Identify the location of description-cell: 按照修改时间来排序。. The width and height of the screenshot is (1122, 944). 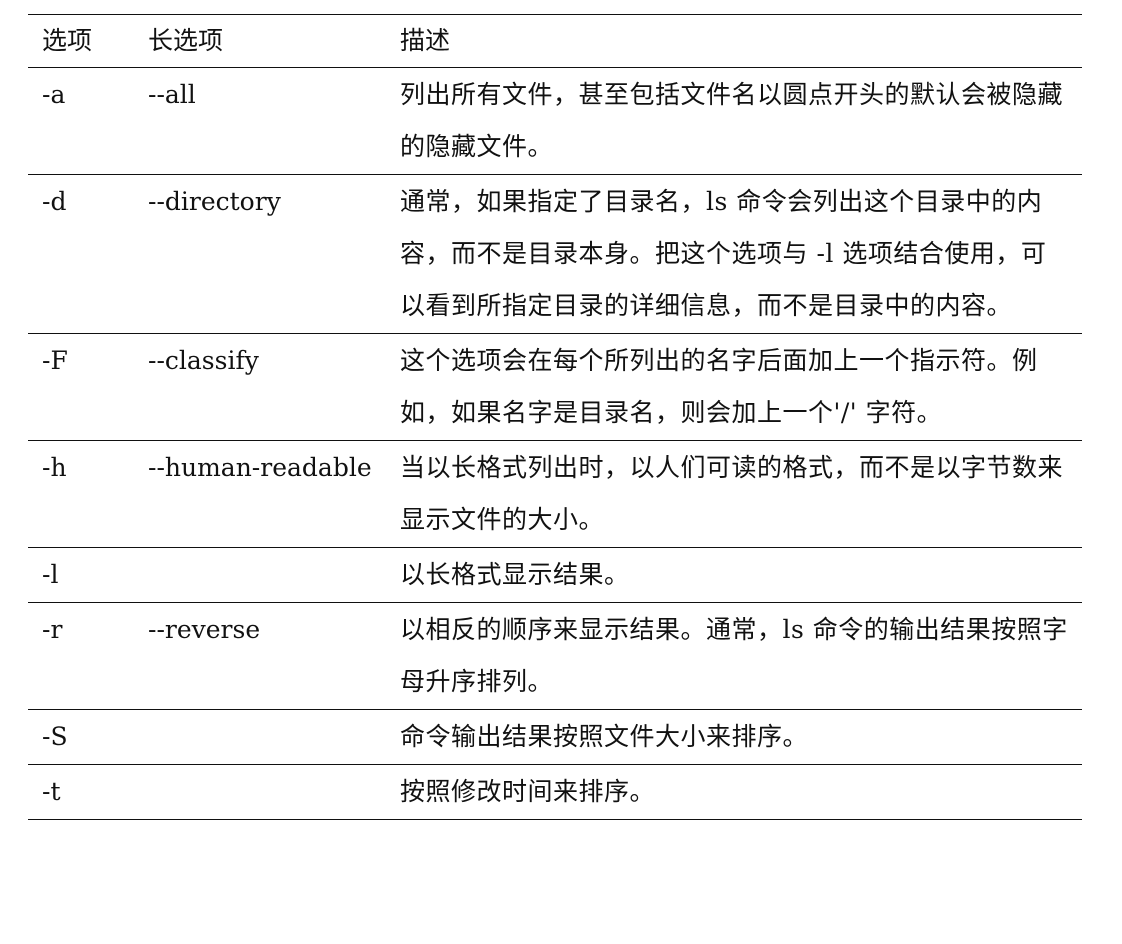
(528, 791).